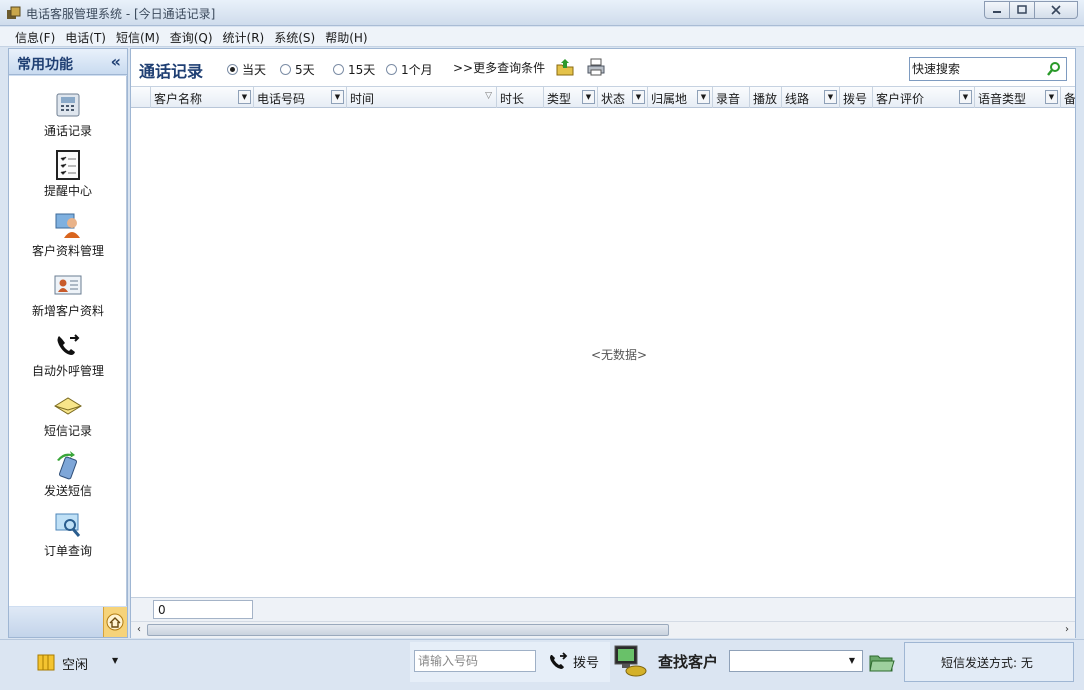 The height and width of the screenshot is (690, 1084). I want to click on sidebar-item-auto-call: 自动外呼管理, so click(68, 350).